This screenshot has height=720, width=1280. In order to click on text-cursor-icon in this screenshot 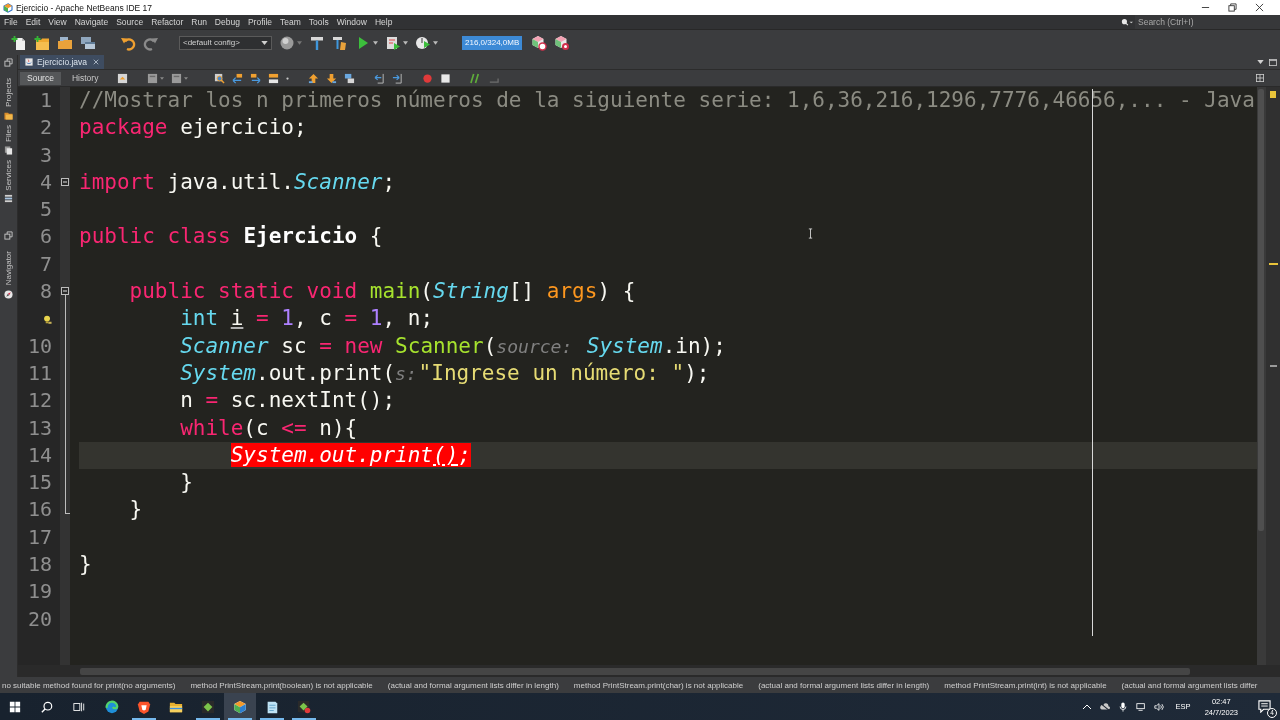, I will do `click(810, 233)`.